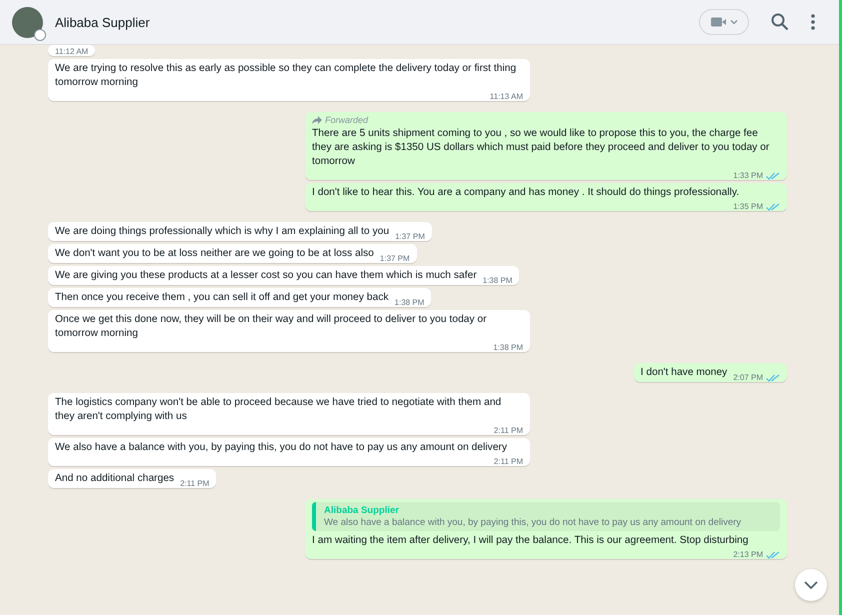 Image resolution: width=842 pixels, height=615 pixels. Describe the element at coordinates (748, 554) in the screenshot. I see `message-time: 2:13 PM` at that location.